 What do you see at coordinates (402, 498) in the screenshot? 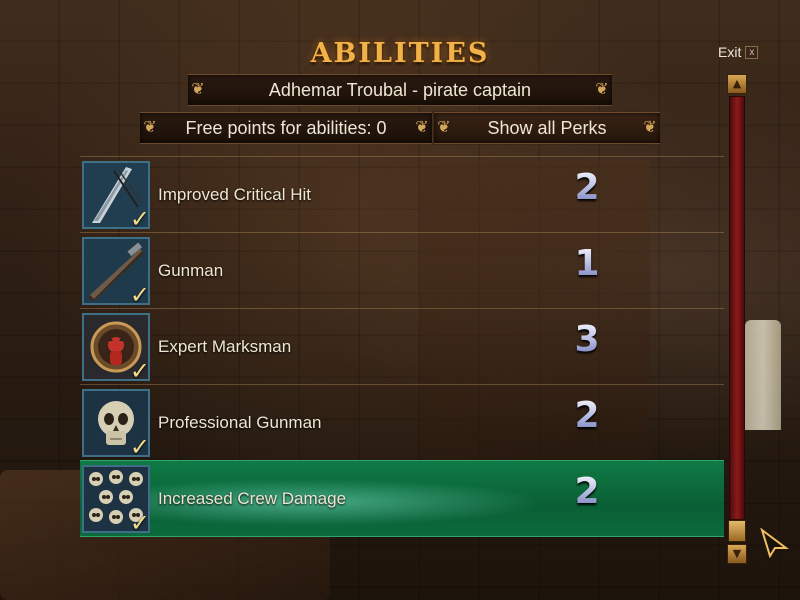
I see `ability-row-increased-crew-damage: ✓ Increased Crew Damage 2` at bounding box center [402, 498].